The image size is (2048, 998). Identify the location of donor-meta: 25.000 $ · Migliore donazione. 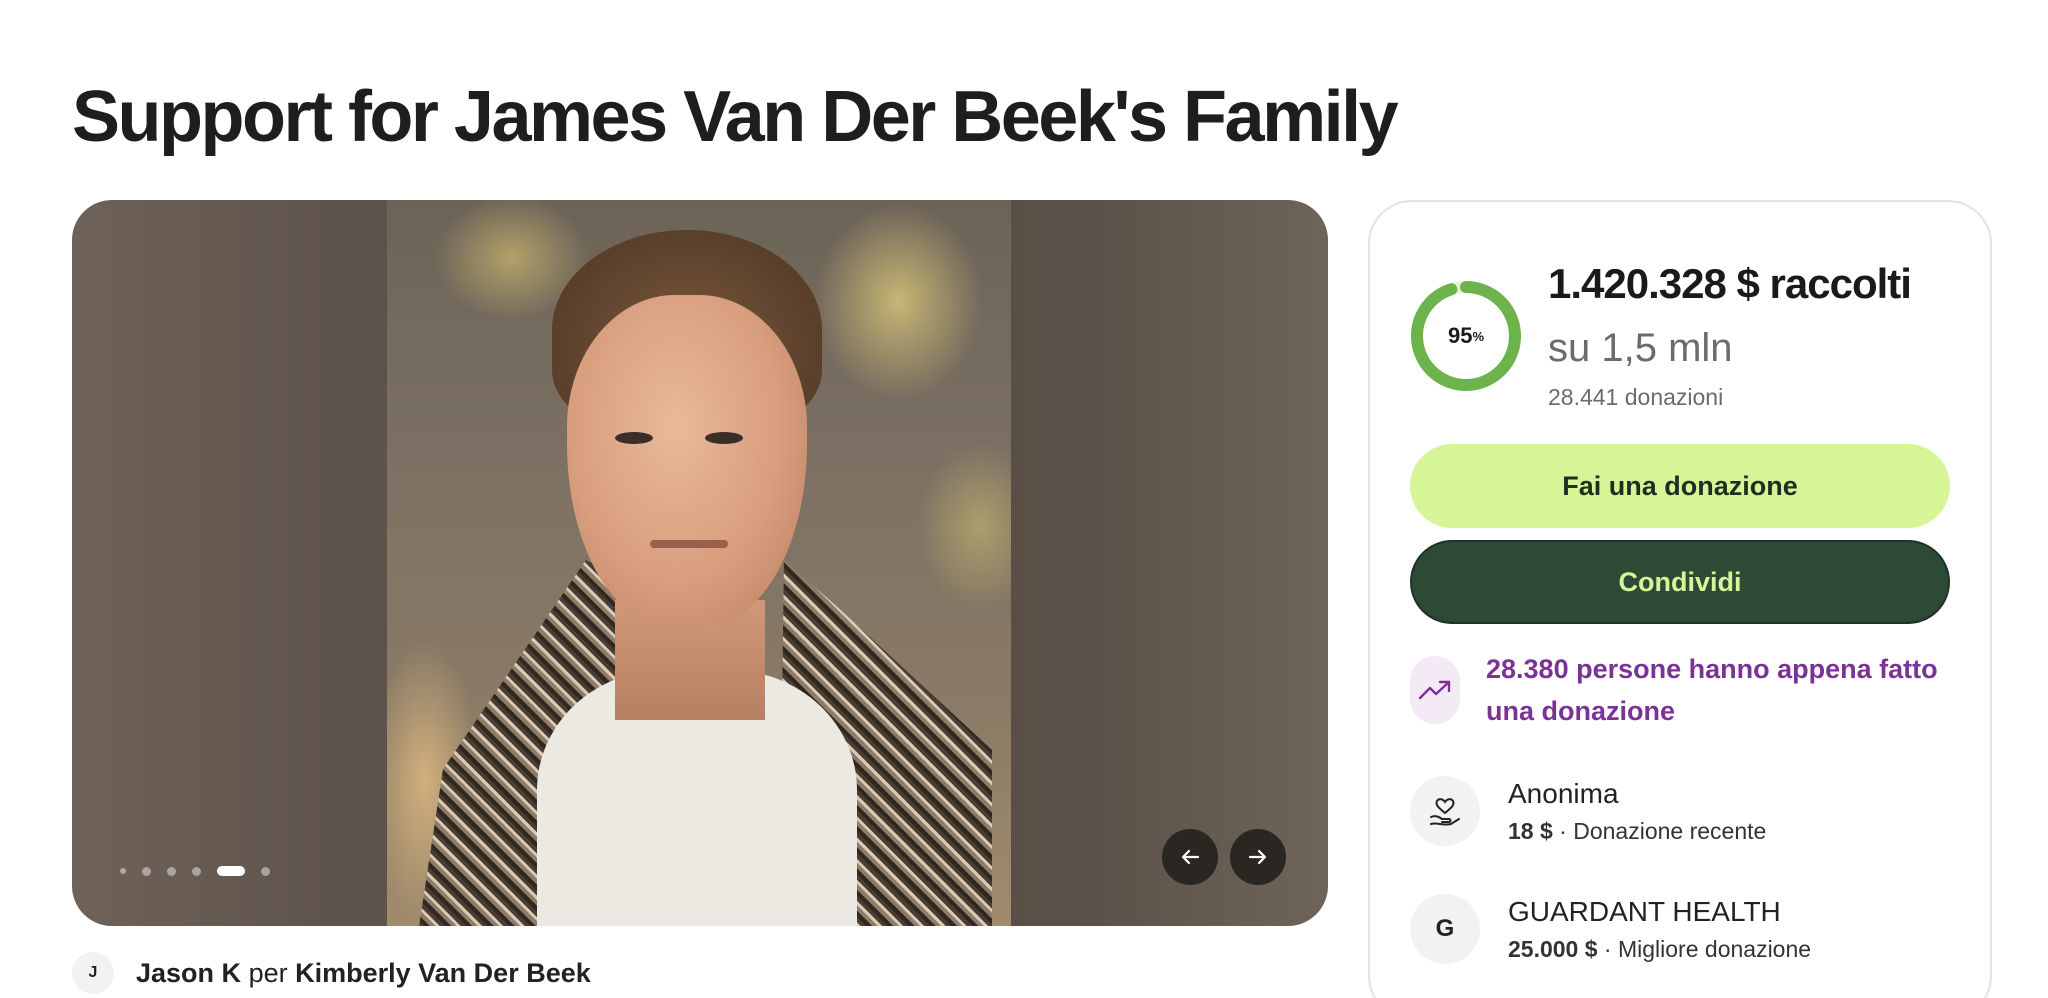
(1659, 949).